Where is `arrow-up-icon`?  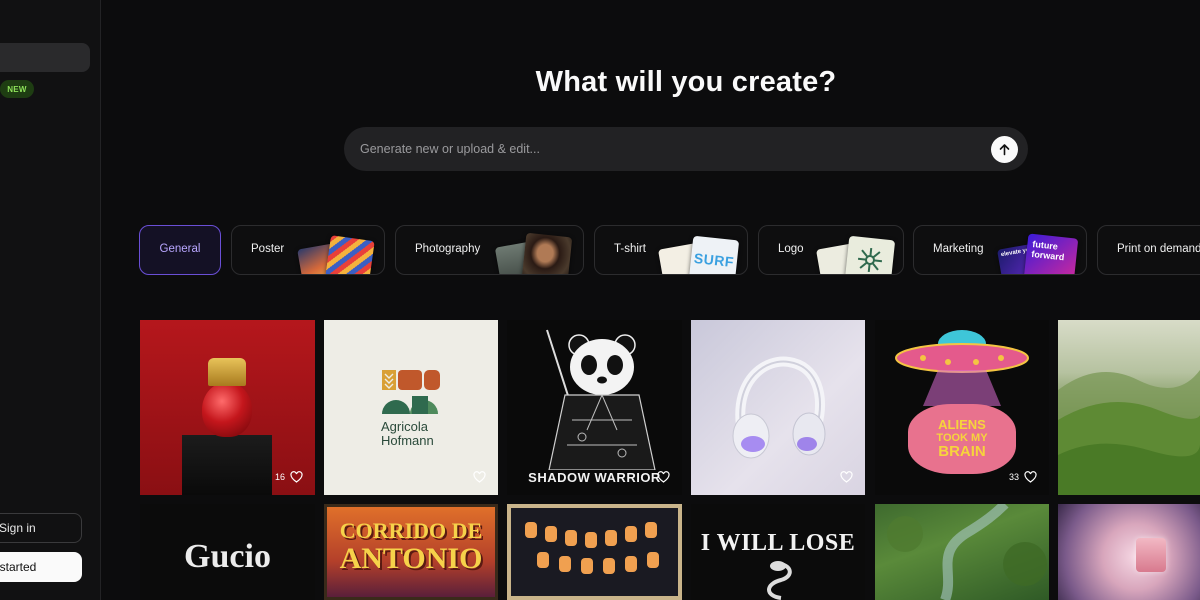
arrow-up-icon is located at coordinates (1004, 150).